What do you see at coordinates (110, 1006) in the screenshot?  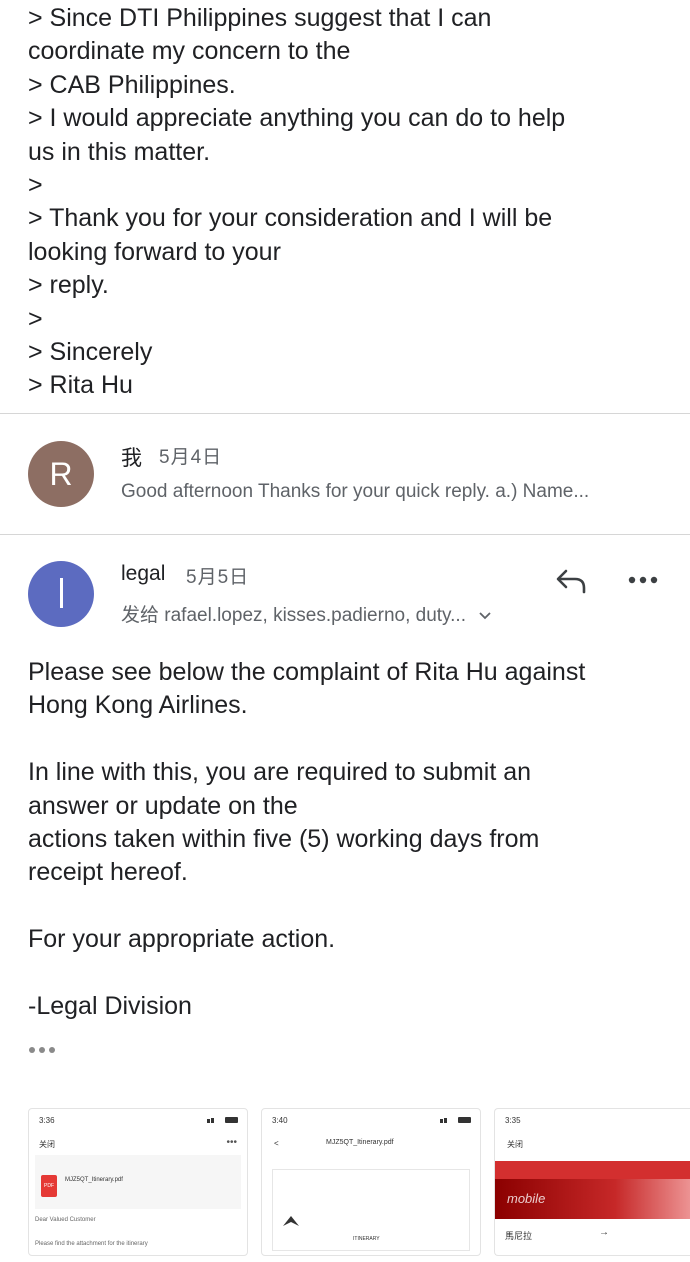 I see `body-line: -Legal Division` at bounding box center [110, 1006].